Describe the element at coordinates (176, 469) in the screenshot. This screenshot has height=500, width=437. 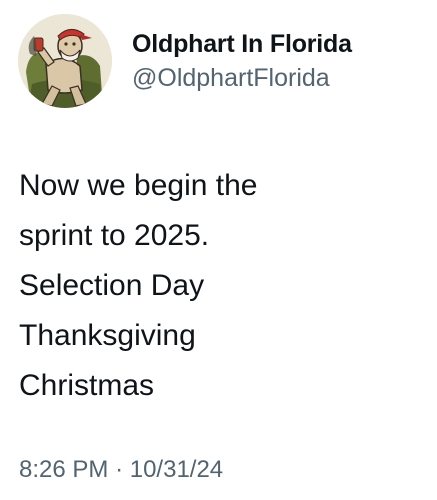
I see `tweet-date: 10/31/24` at that location.